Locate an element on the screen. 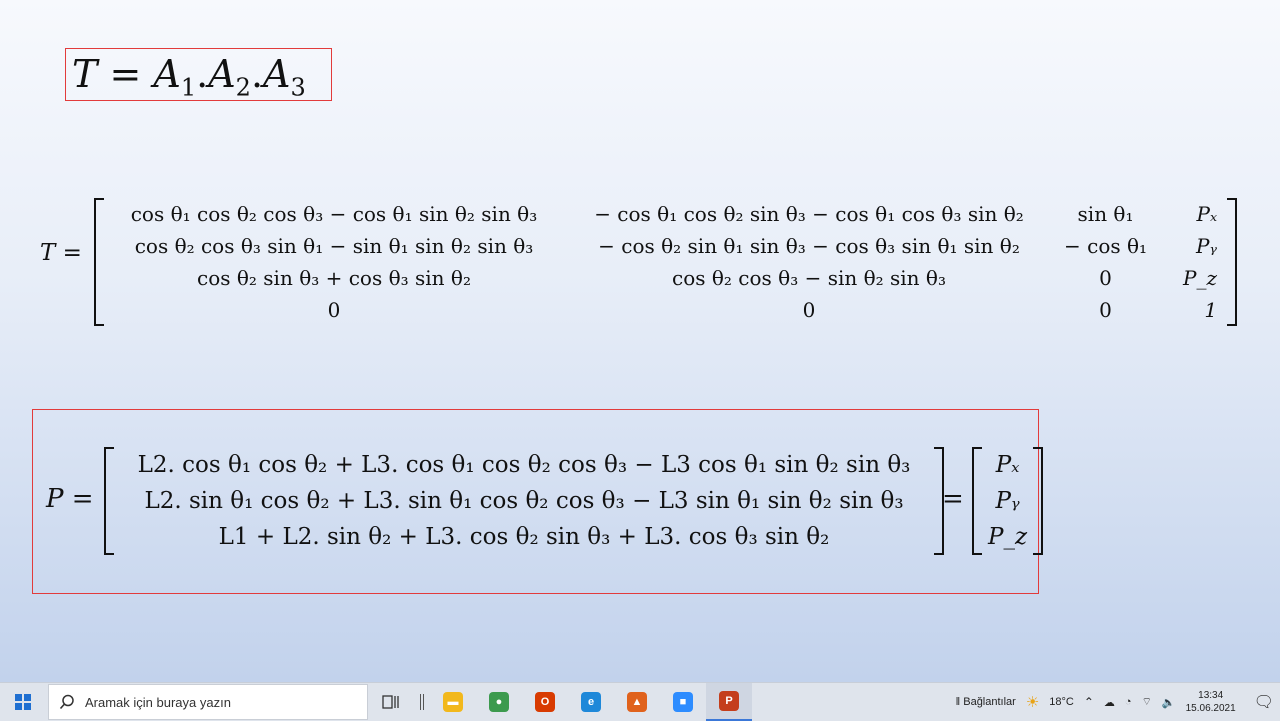  taskbar-app-edge: e is located at coordinates (591, 702).